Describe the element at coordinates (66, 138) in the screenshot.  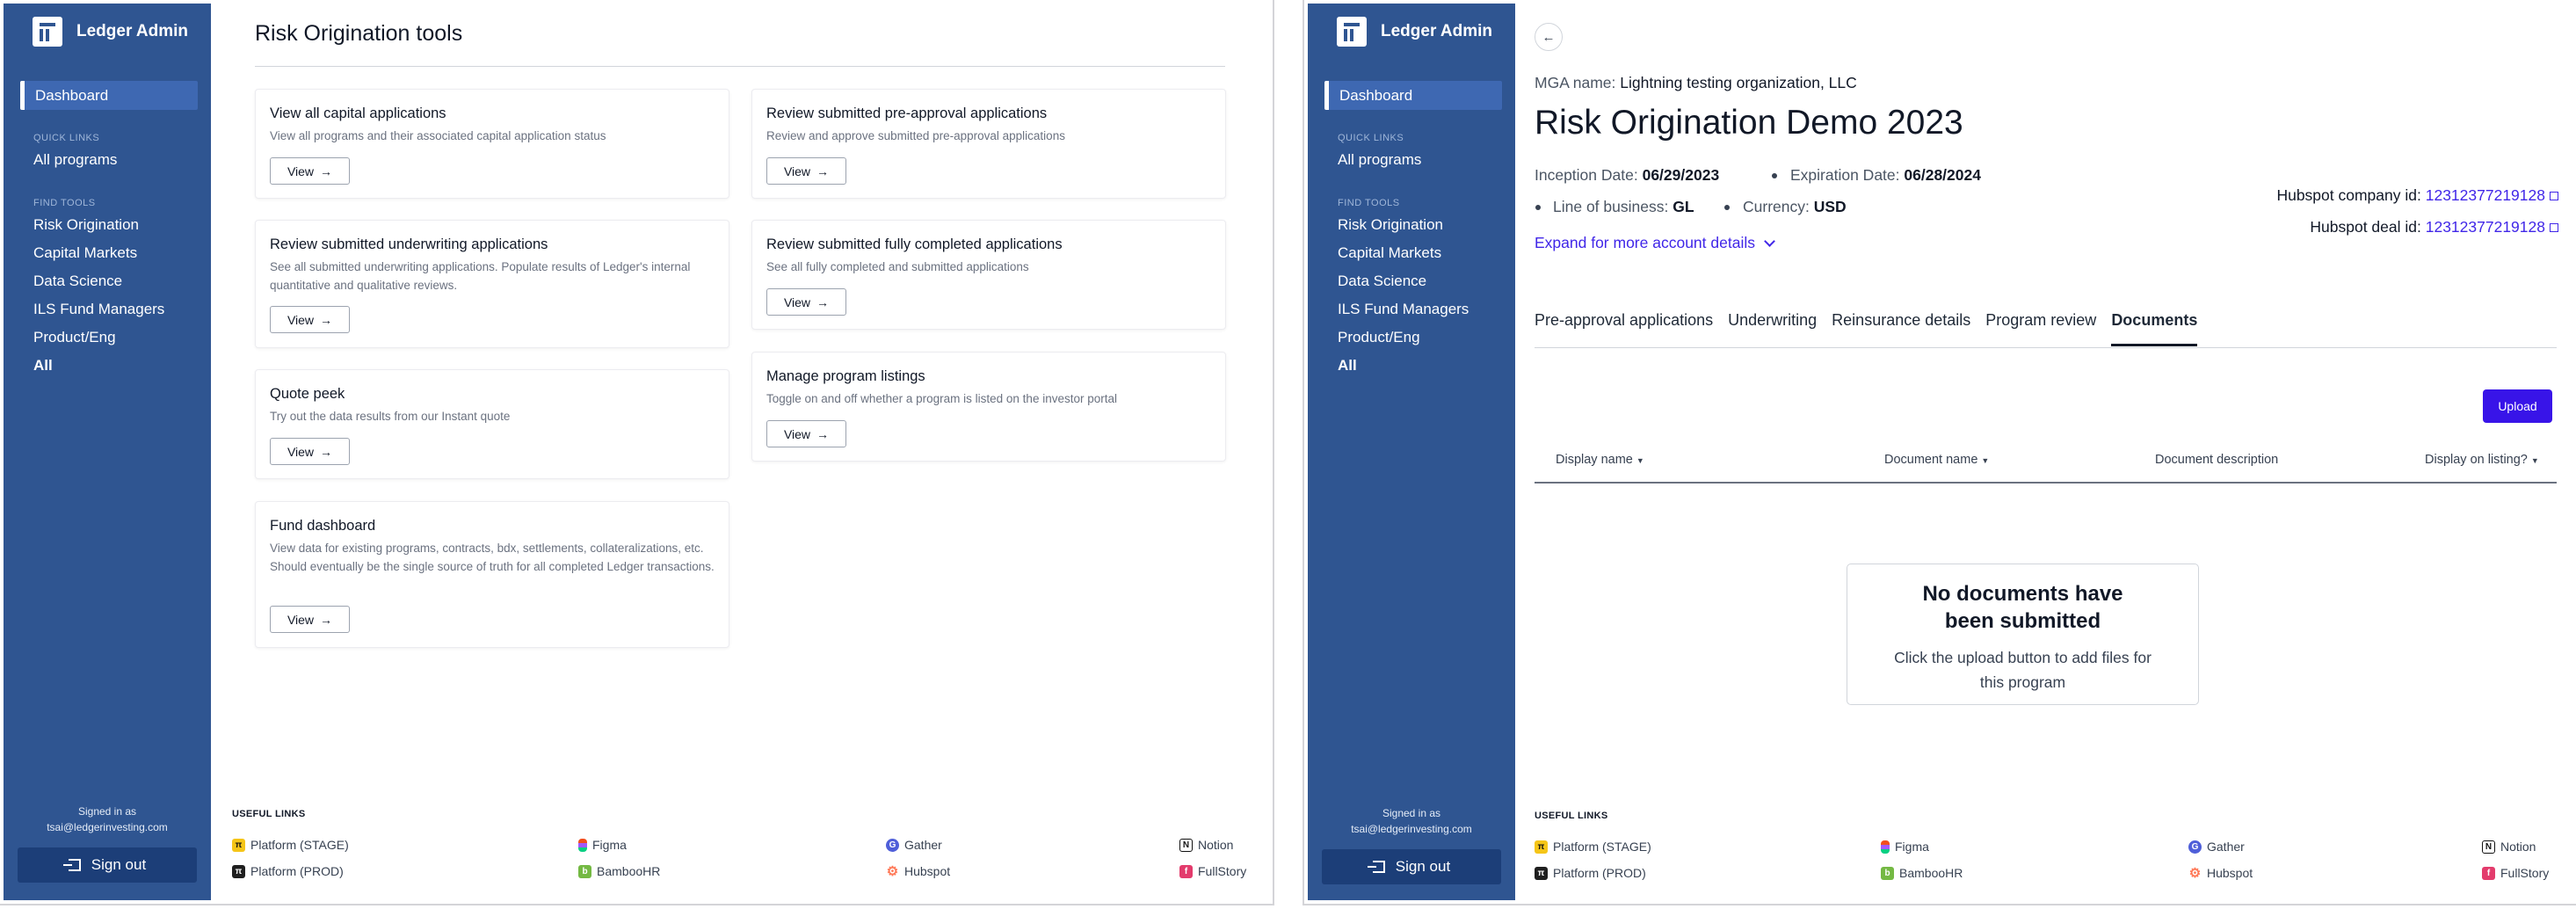
I see `quick-links-heading: QUICK LINKS` at that location.